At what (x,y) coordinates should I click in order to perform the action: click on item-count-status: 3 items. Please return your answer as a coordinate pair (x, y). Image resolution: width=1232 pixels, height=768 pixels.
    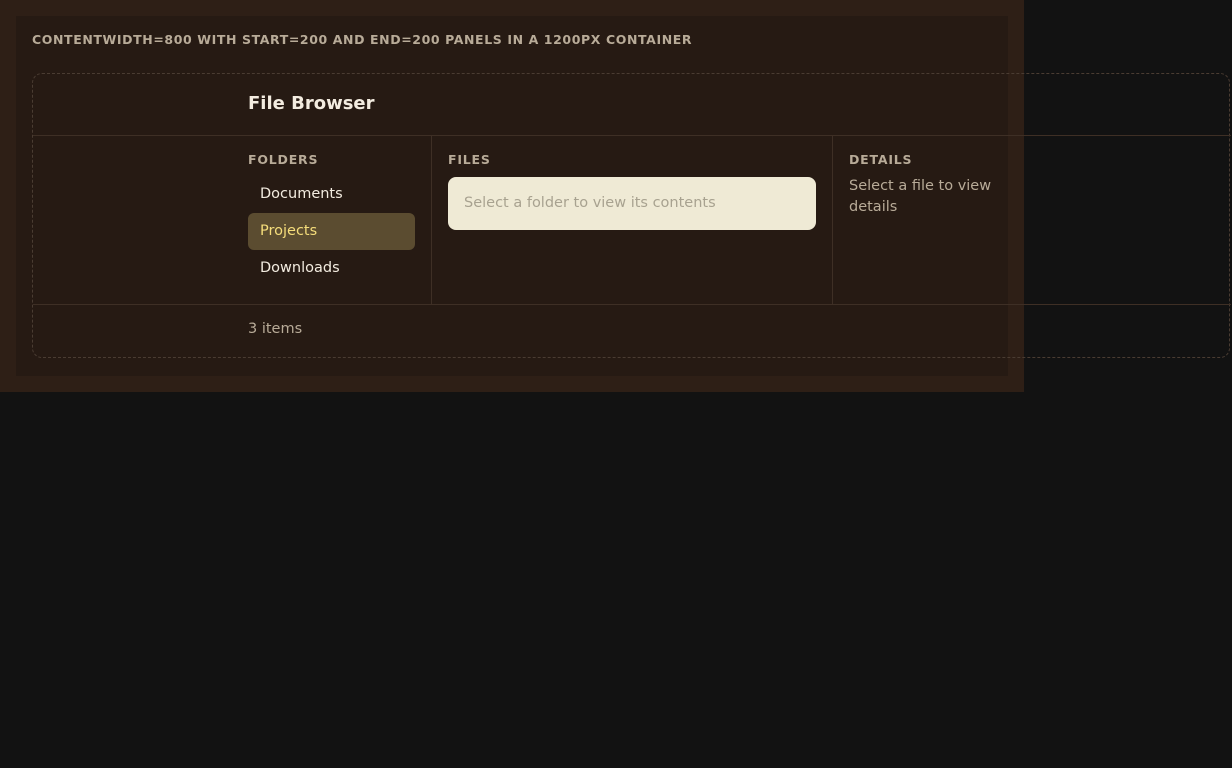
    Looking at the image, I should click on (275, 329).